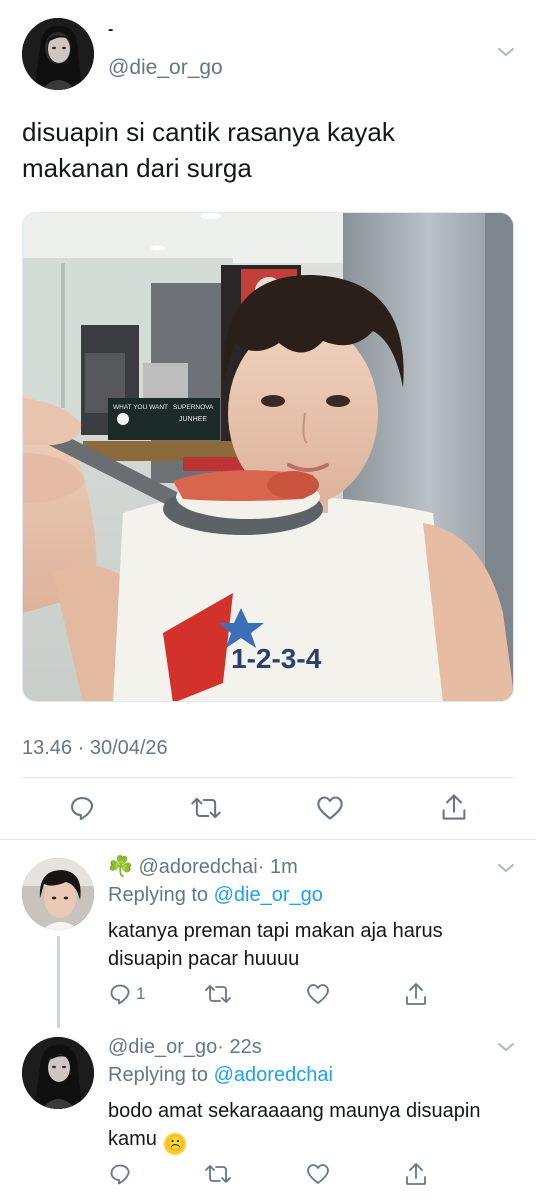 This screenshot has width=536, height=1200. What do you see at coordinates (275, 931) in the screenshot?
I see `reply-text-line: katanya preman tapi makan aja harus` at bounding box center [275, 931].